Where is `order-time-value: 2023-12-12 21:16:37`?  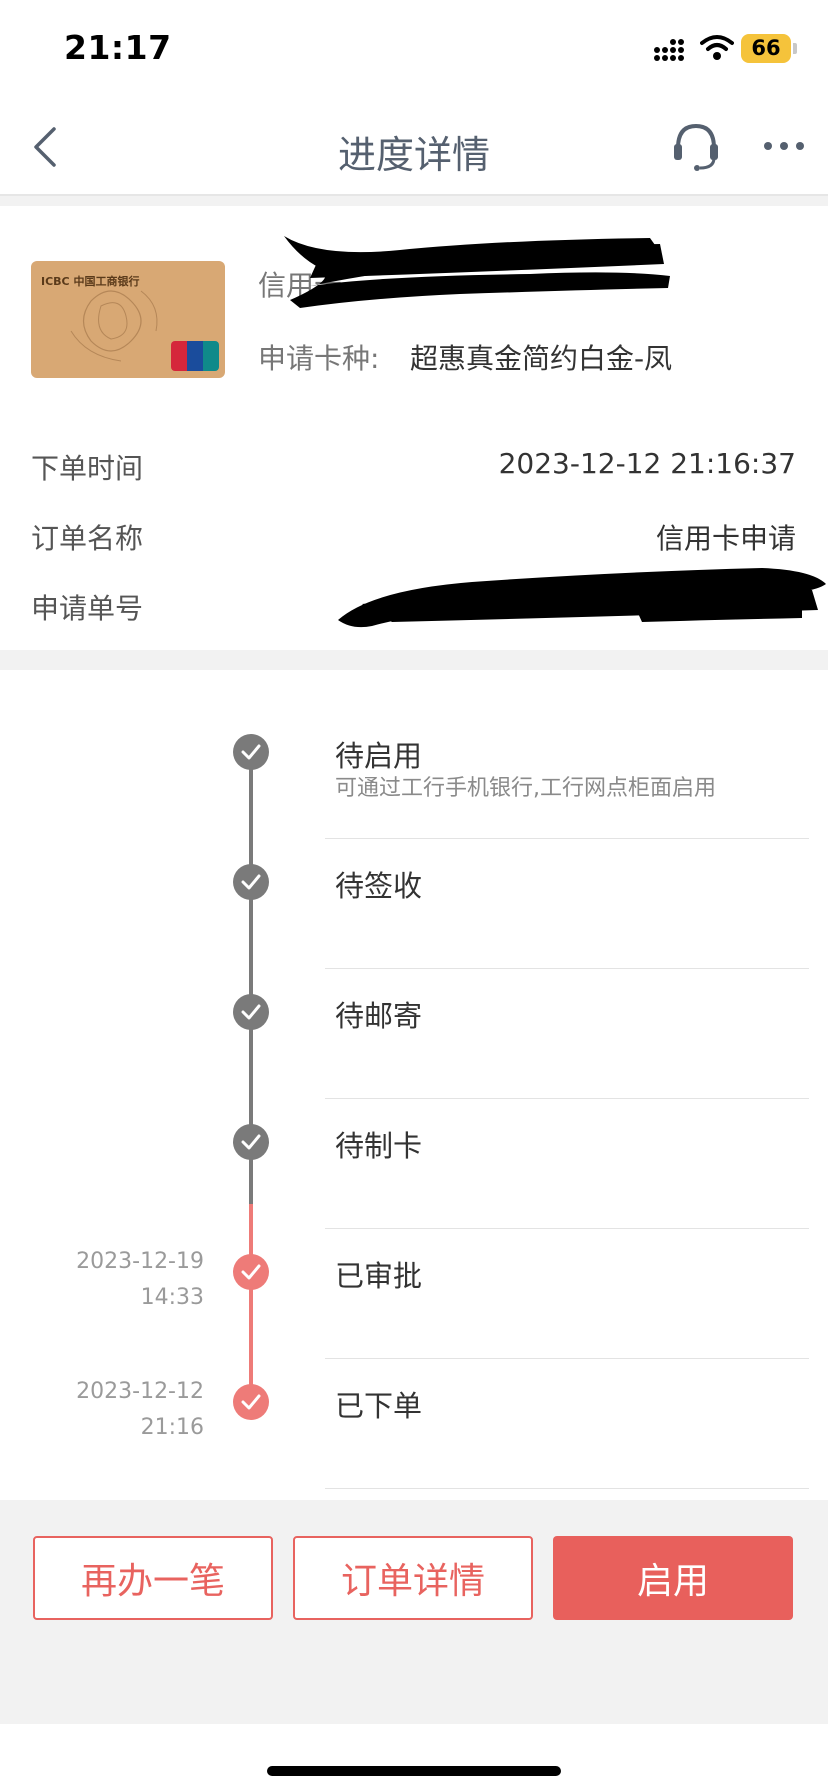 order-time-value: 2023-12-12 21:16:37 is located at coordinates (647, 463).